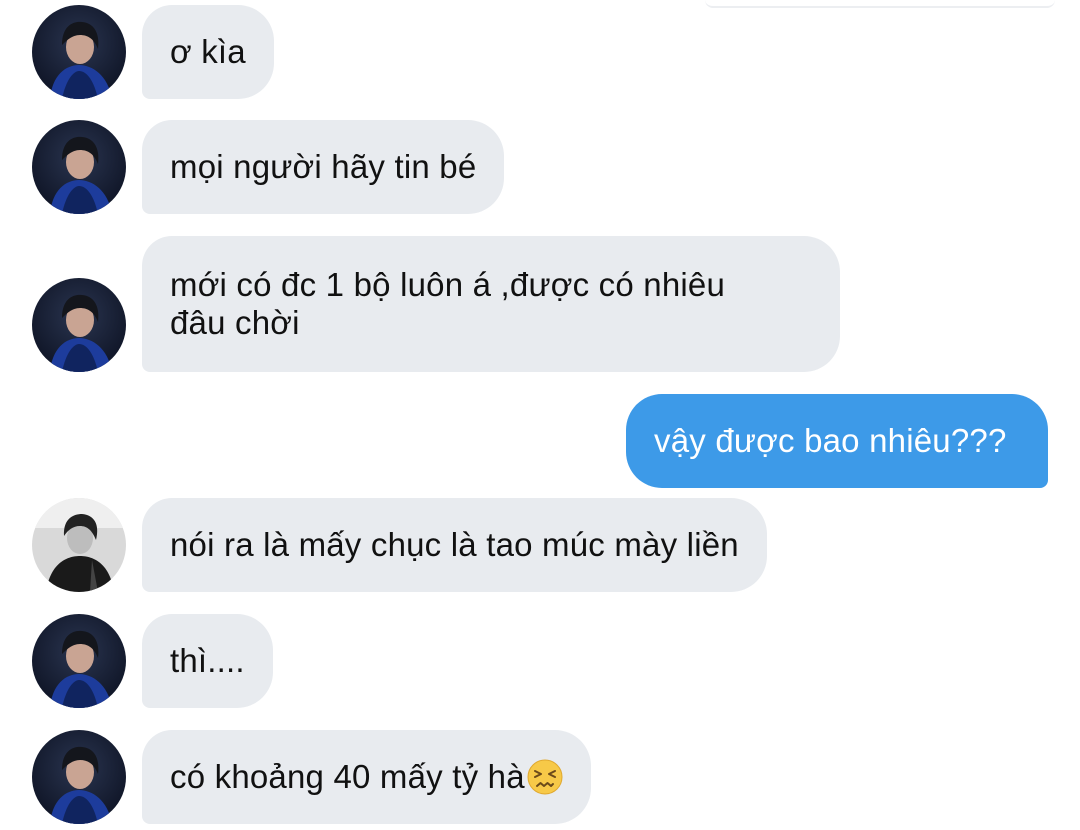 This screenshot has height=830, width=1080. I want to click on message-text-line: đâu chời, so click(235, 322).